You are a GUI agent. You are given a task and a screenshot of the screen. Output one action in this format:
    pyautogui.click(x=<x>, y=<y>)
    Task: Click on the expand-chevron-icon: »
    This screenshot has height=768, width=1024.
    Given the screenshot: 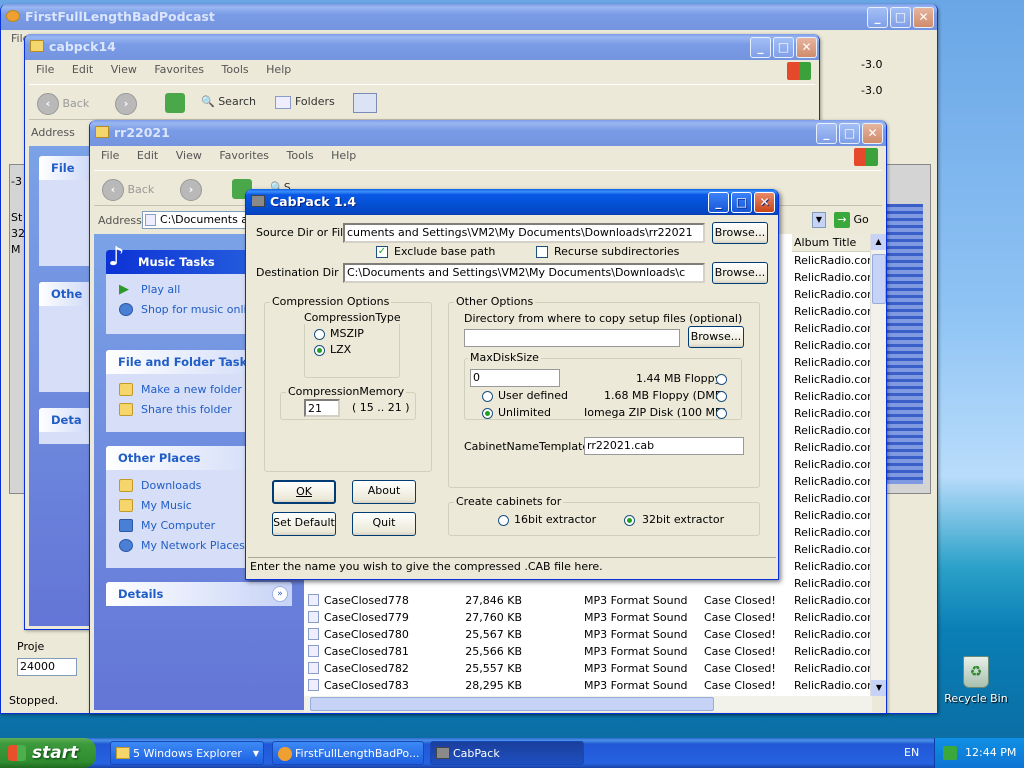 What is the action you would take?
    pyautogui.click(x=280, y=594)
    